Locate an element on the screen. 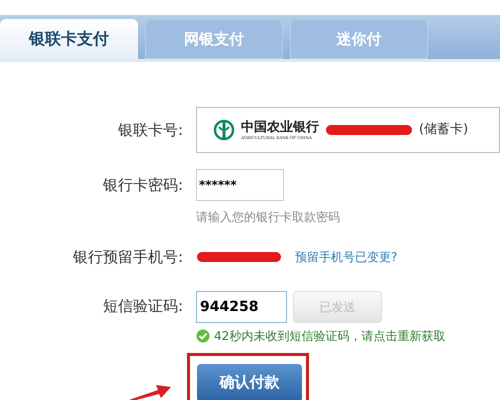  field-label: 银联卡号: is located at coordinates (149, 130).